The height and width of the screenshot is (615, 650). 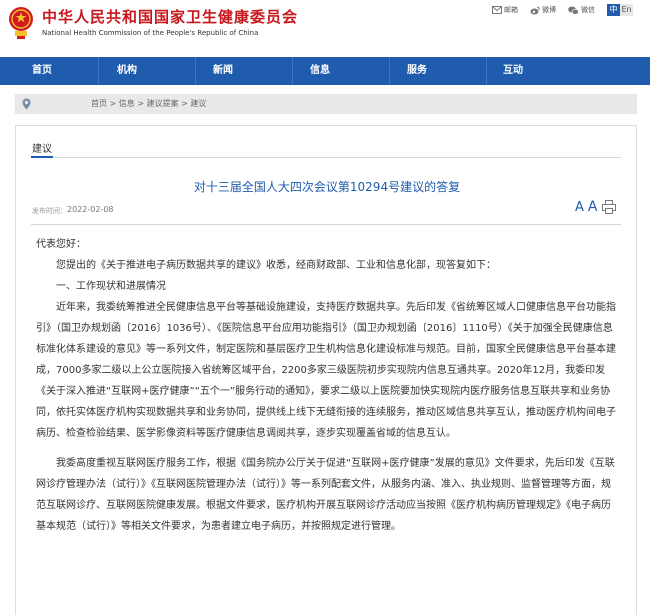 I want to click on wechat-link-label: 微信, so click(x=588, y=10).